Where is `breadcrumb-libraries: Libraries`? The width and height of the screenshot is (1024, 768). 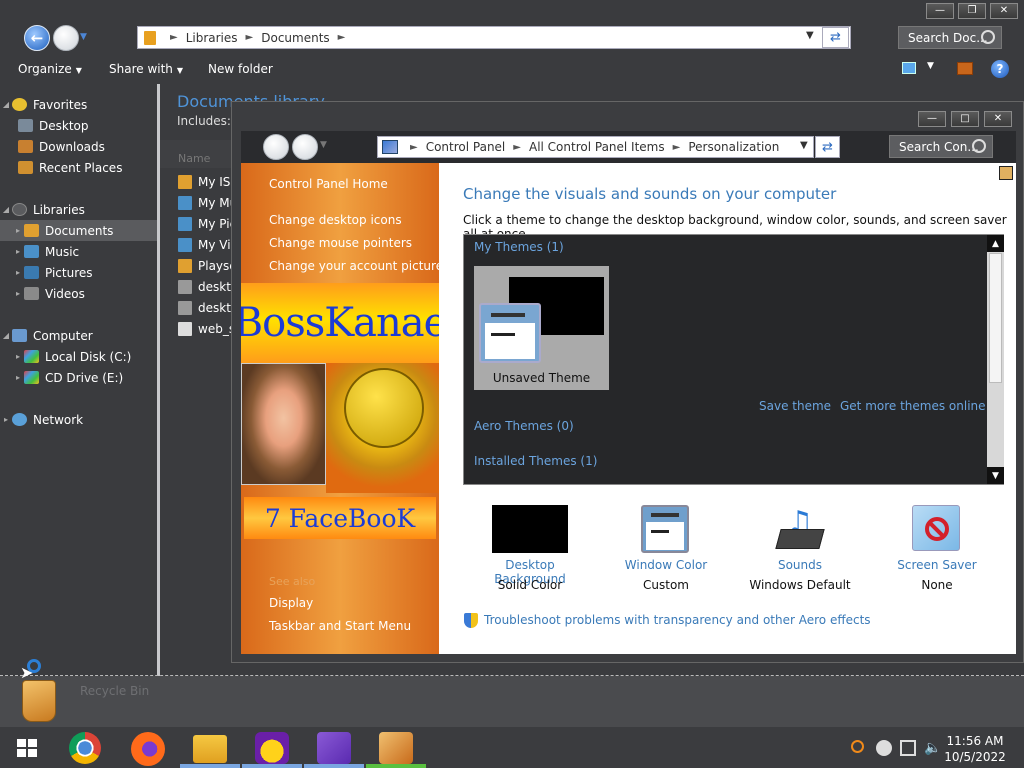
breadcrumb-libraries: Libraries is located at coordinates (212, 38).